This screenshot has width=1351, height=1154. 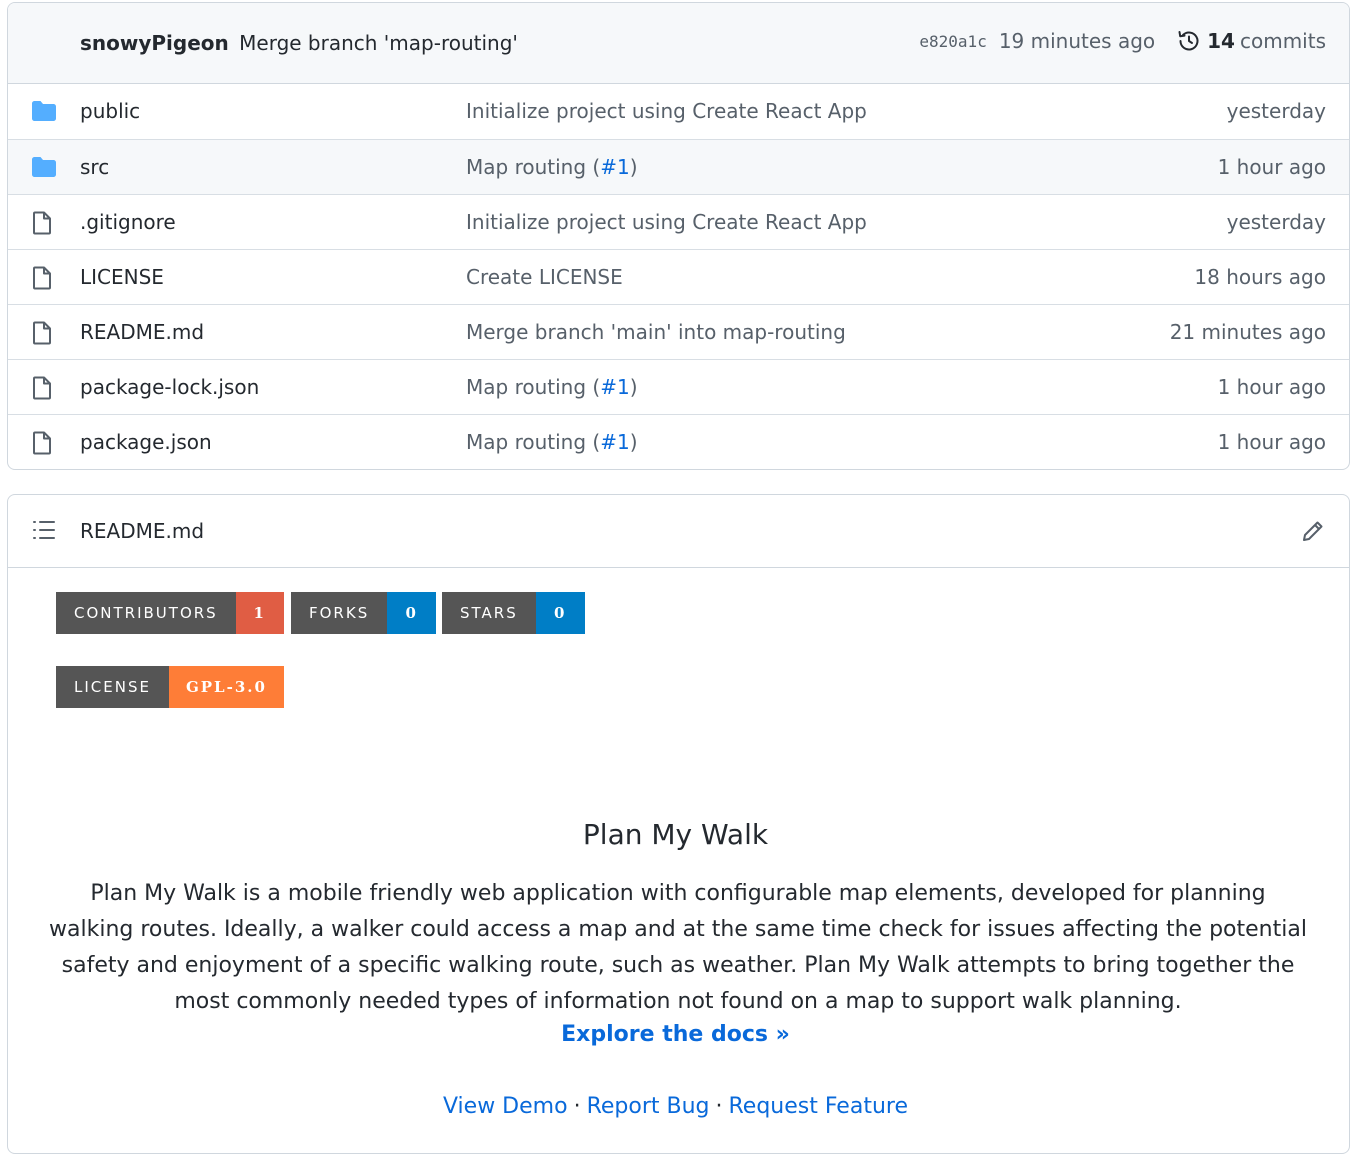 I want to click on commit-message-link: Merge branch 'map-routing', so click(x=378, y=43).